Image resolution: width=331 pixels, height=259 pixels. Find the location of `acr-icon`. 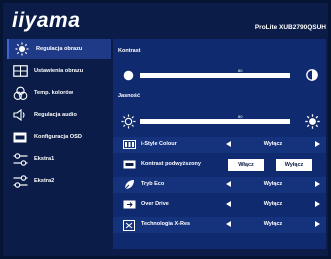

acr-icon is located at coordinates (129, 164).